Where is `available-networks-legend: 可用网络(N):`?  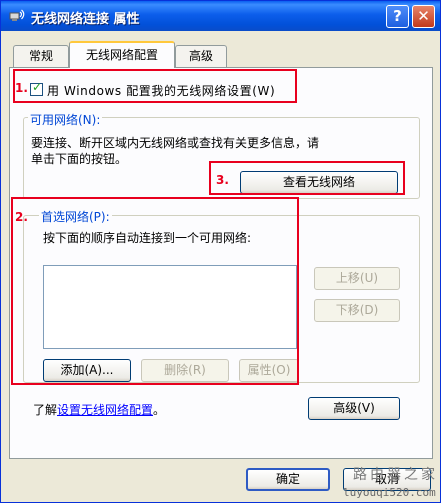 available-networks-legend: 可用网络(N): is located at coordinates (65, 119).